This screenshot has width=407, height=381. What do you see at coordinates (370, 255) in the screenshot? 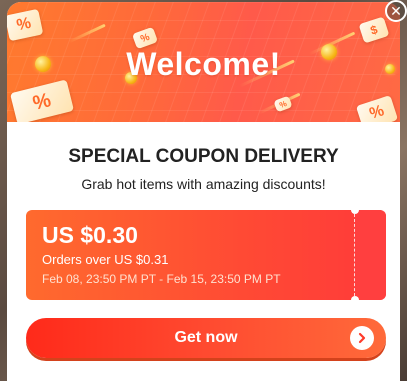
I see `coupon-stub` at bounding box center [370, 255].